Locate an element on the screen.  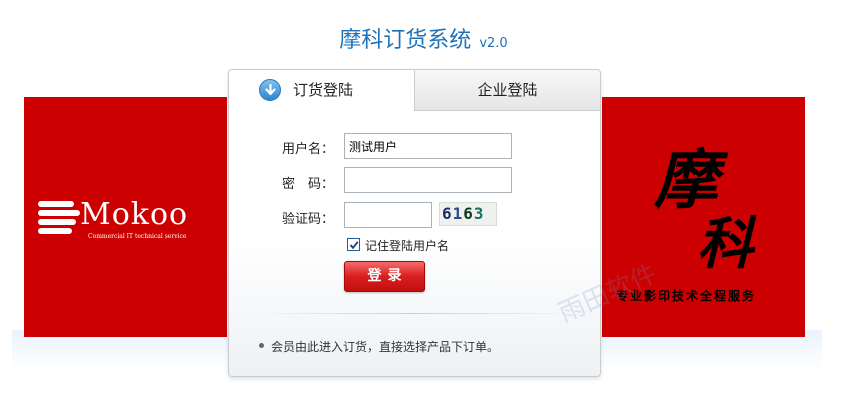
tab-enterprise-login: 企业登陆 is located at coordinates (507, 90).